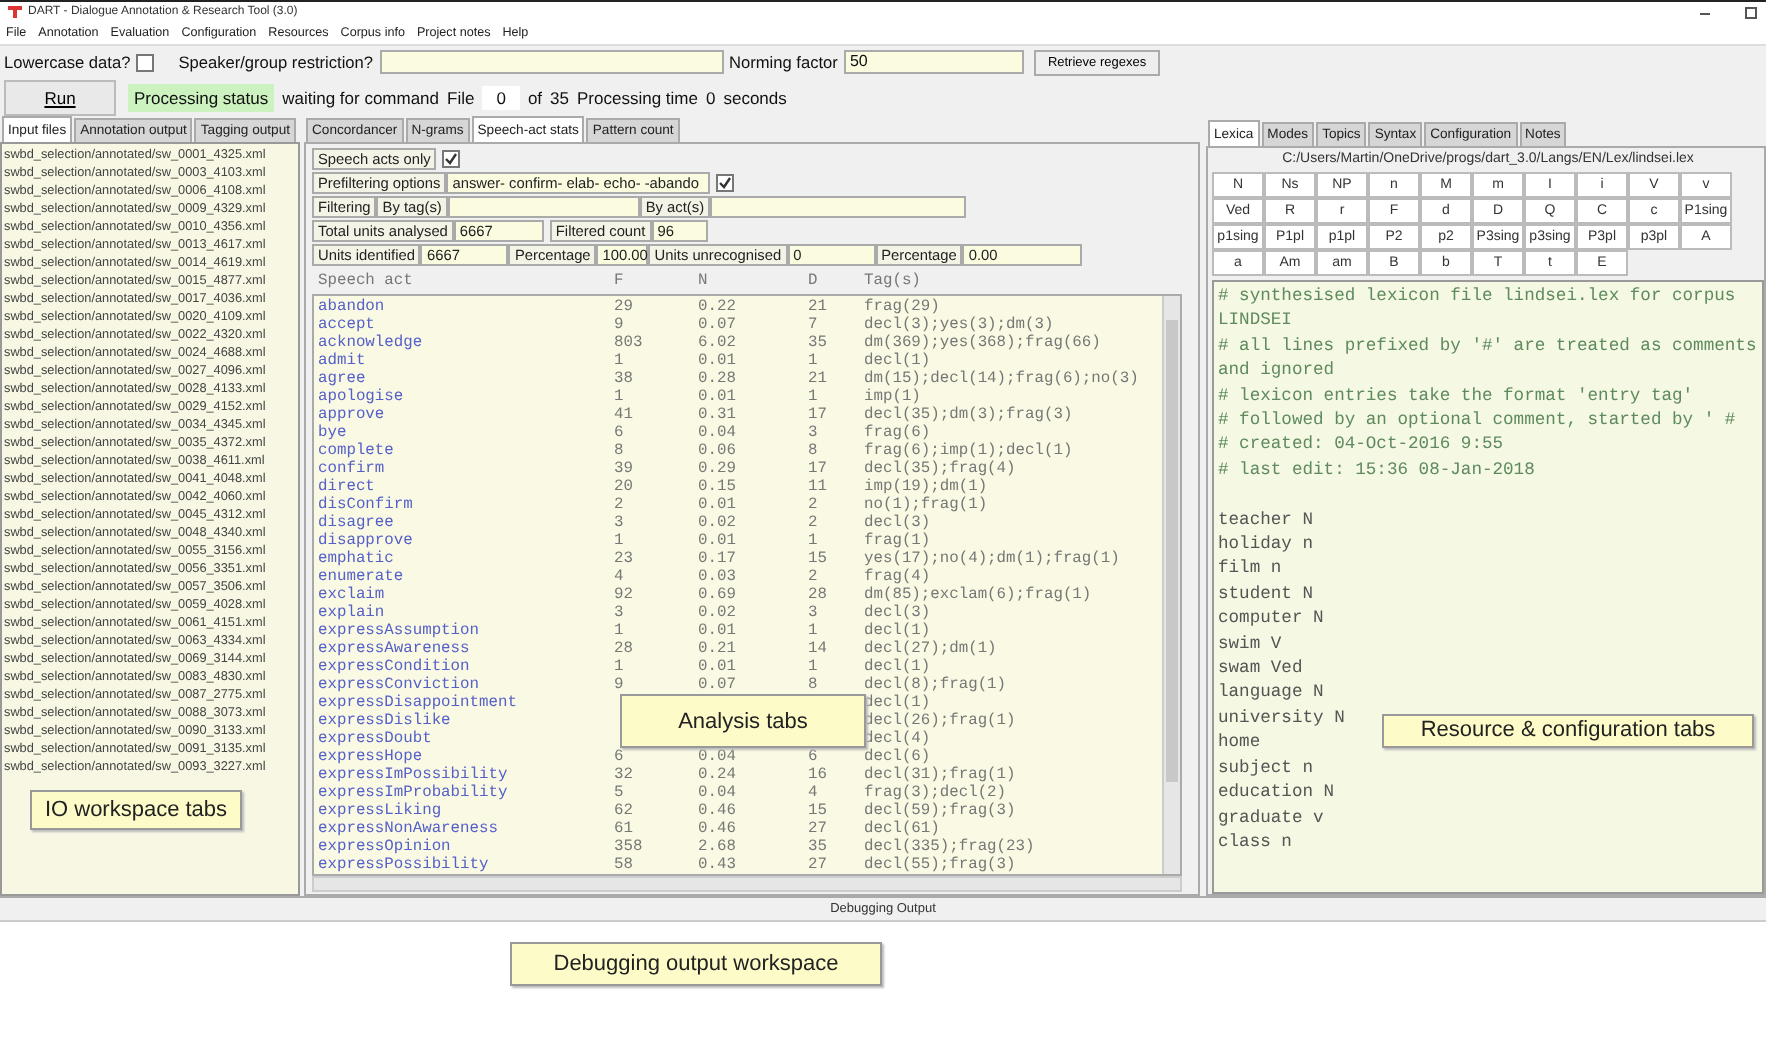  What do you see at coordinates (67, 62) in the screenshot?
I see `lowercase-label: Lowercase data?` at bounding box center [67, 62].